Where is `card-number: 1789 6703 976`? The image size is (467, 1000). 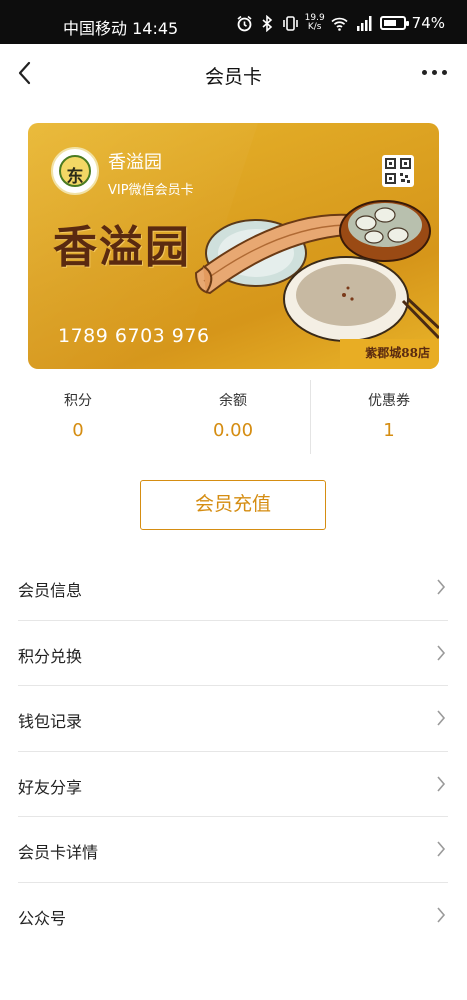 card-number: 1789 6703 976 is located at coordinates (134, 336).